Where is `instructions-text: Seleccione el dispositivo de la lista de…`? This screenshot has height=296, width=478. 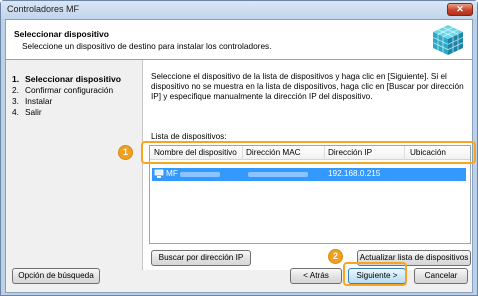
instructions-text: Seleccione el dispositivo de la lista de… is located at coordinates (307, 86).